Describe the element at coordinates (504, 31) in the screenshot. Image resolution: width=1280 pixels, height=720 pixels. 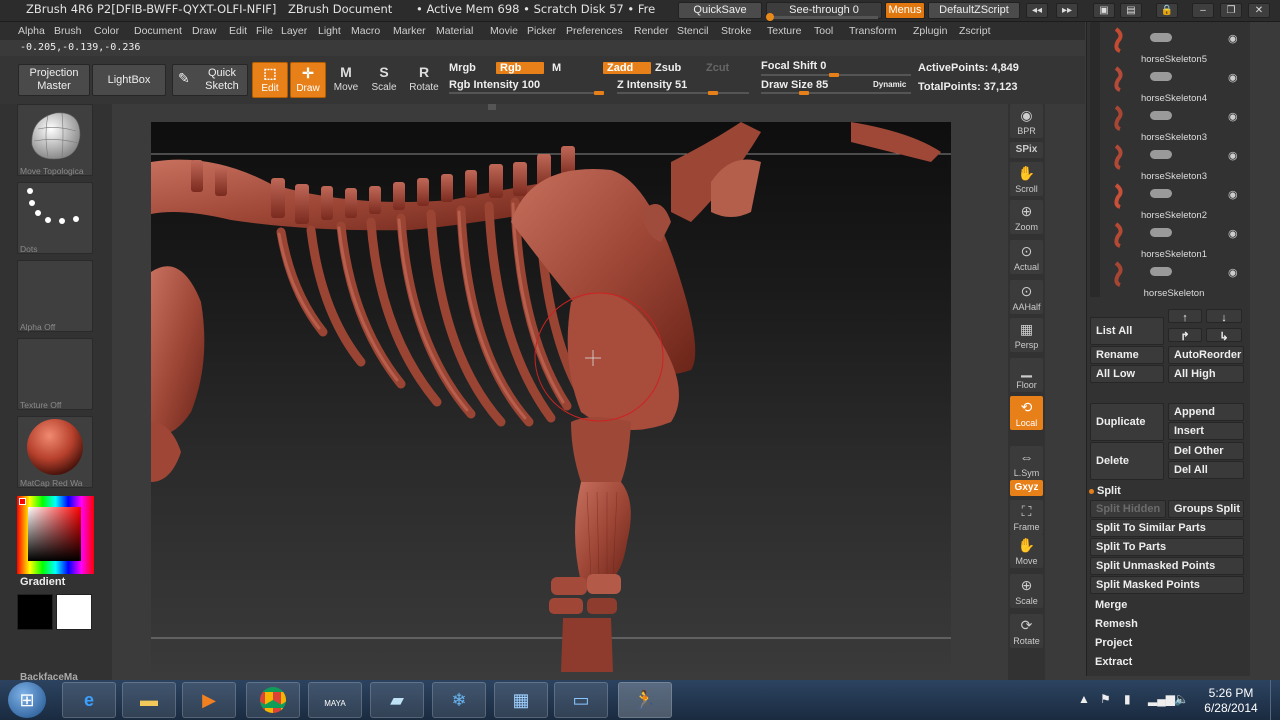
I see `menu-movie: Movie` at that location.